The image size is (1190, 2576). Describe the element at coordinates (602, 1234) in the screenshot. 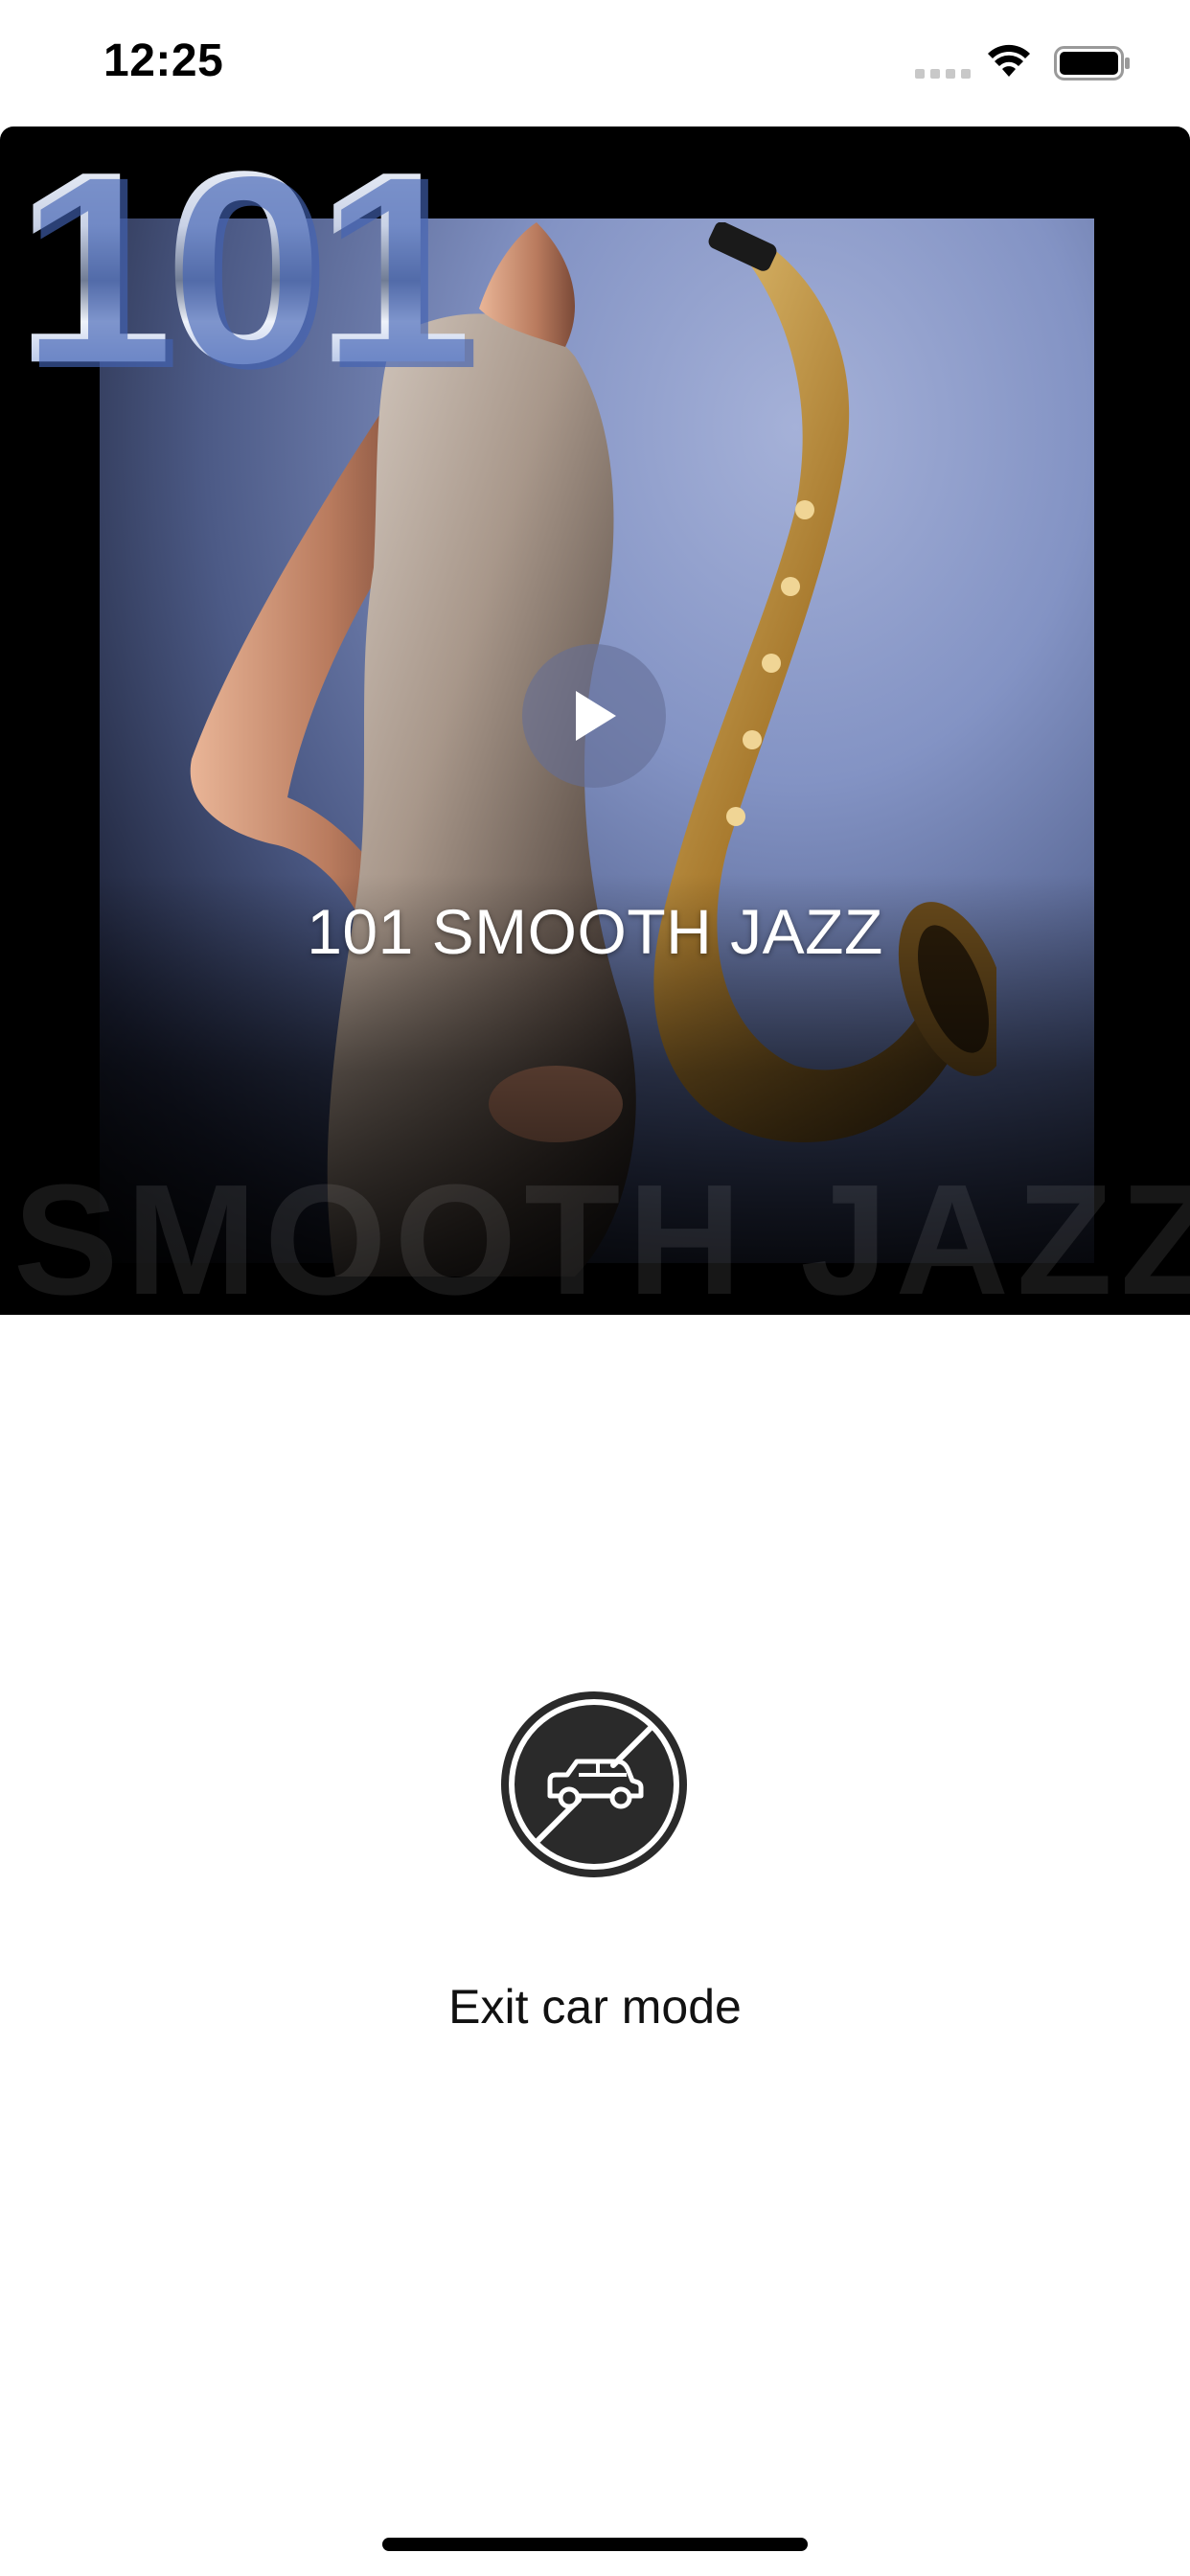

I see `artwork-watermark-text: SMOOTH JAZZ` at that location.